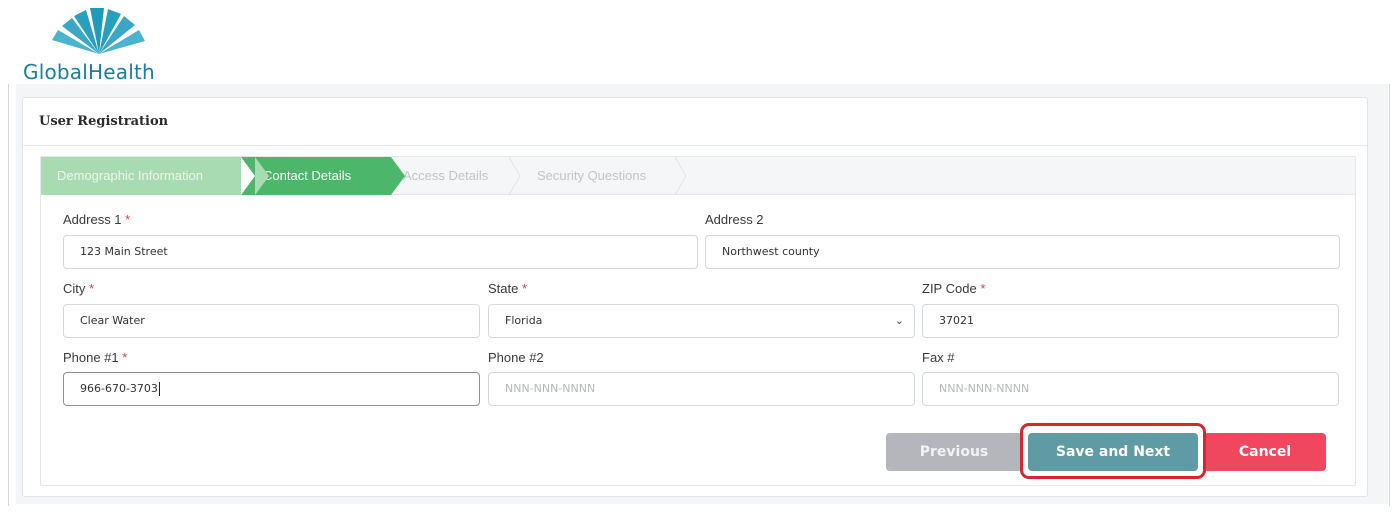 This screenshot has width=1400, height=514. What do you see at coordinates (104, 121) in the screenshot?
I see `page-title: User Registration` at bounding box center [104, 121].